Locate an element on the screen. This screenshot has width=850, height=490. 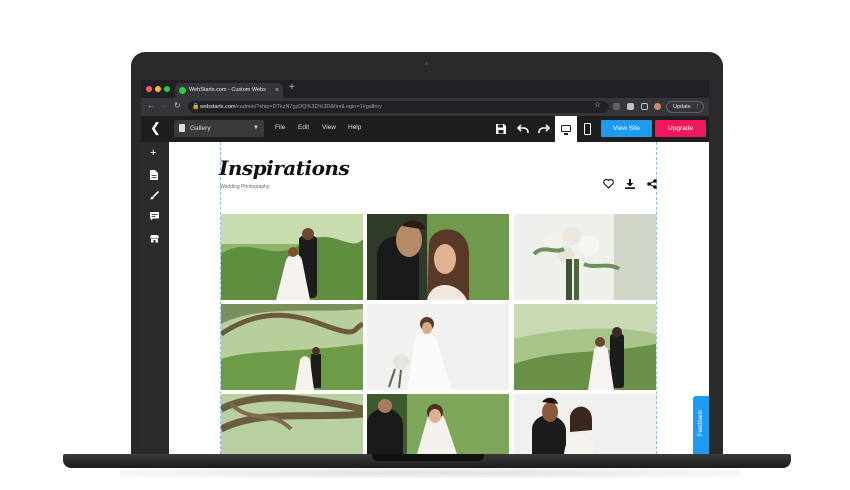
menu-edit: Edit is located at coordinates (303, 127).